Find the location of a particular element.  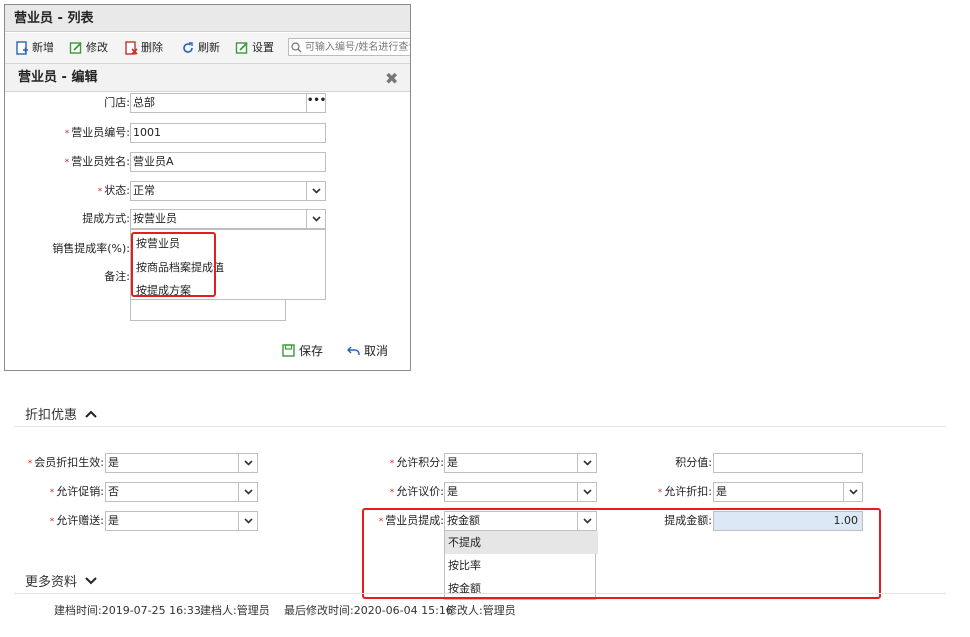

cancel-button-label: 取消 is located at coordinates (376, 350).